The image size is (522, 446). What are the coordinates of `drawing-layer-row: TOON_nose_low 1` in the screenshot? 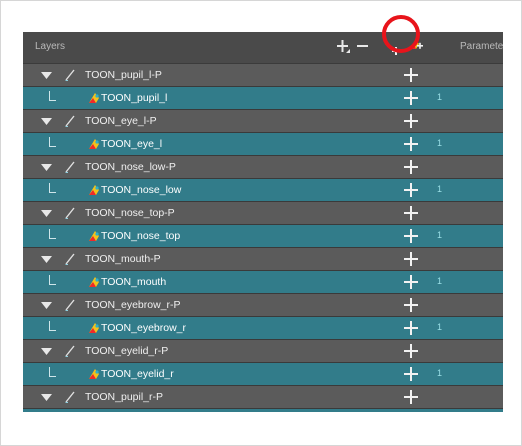 It's located at (263, 190).